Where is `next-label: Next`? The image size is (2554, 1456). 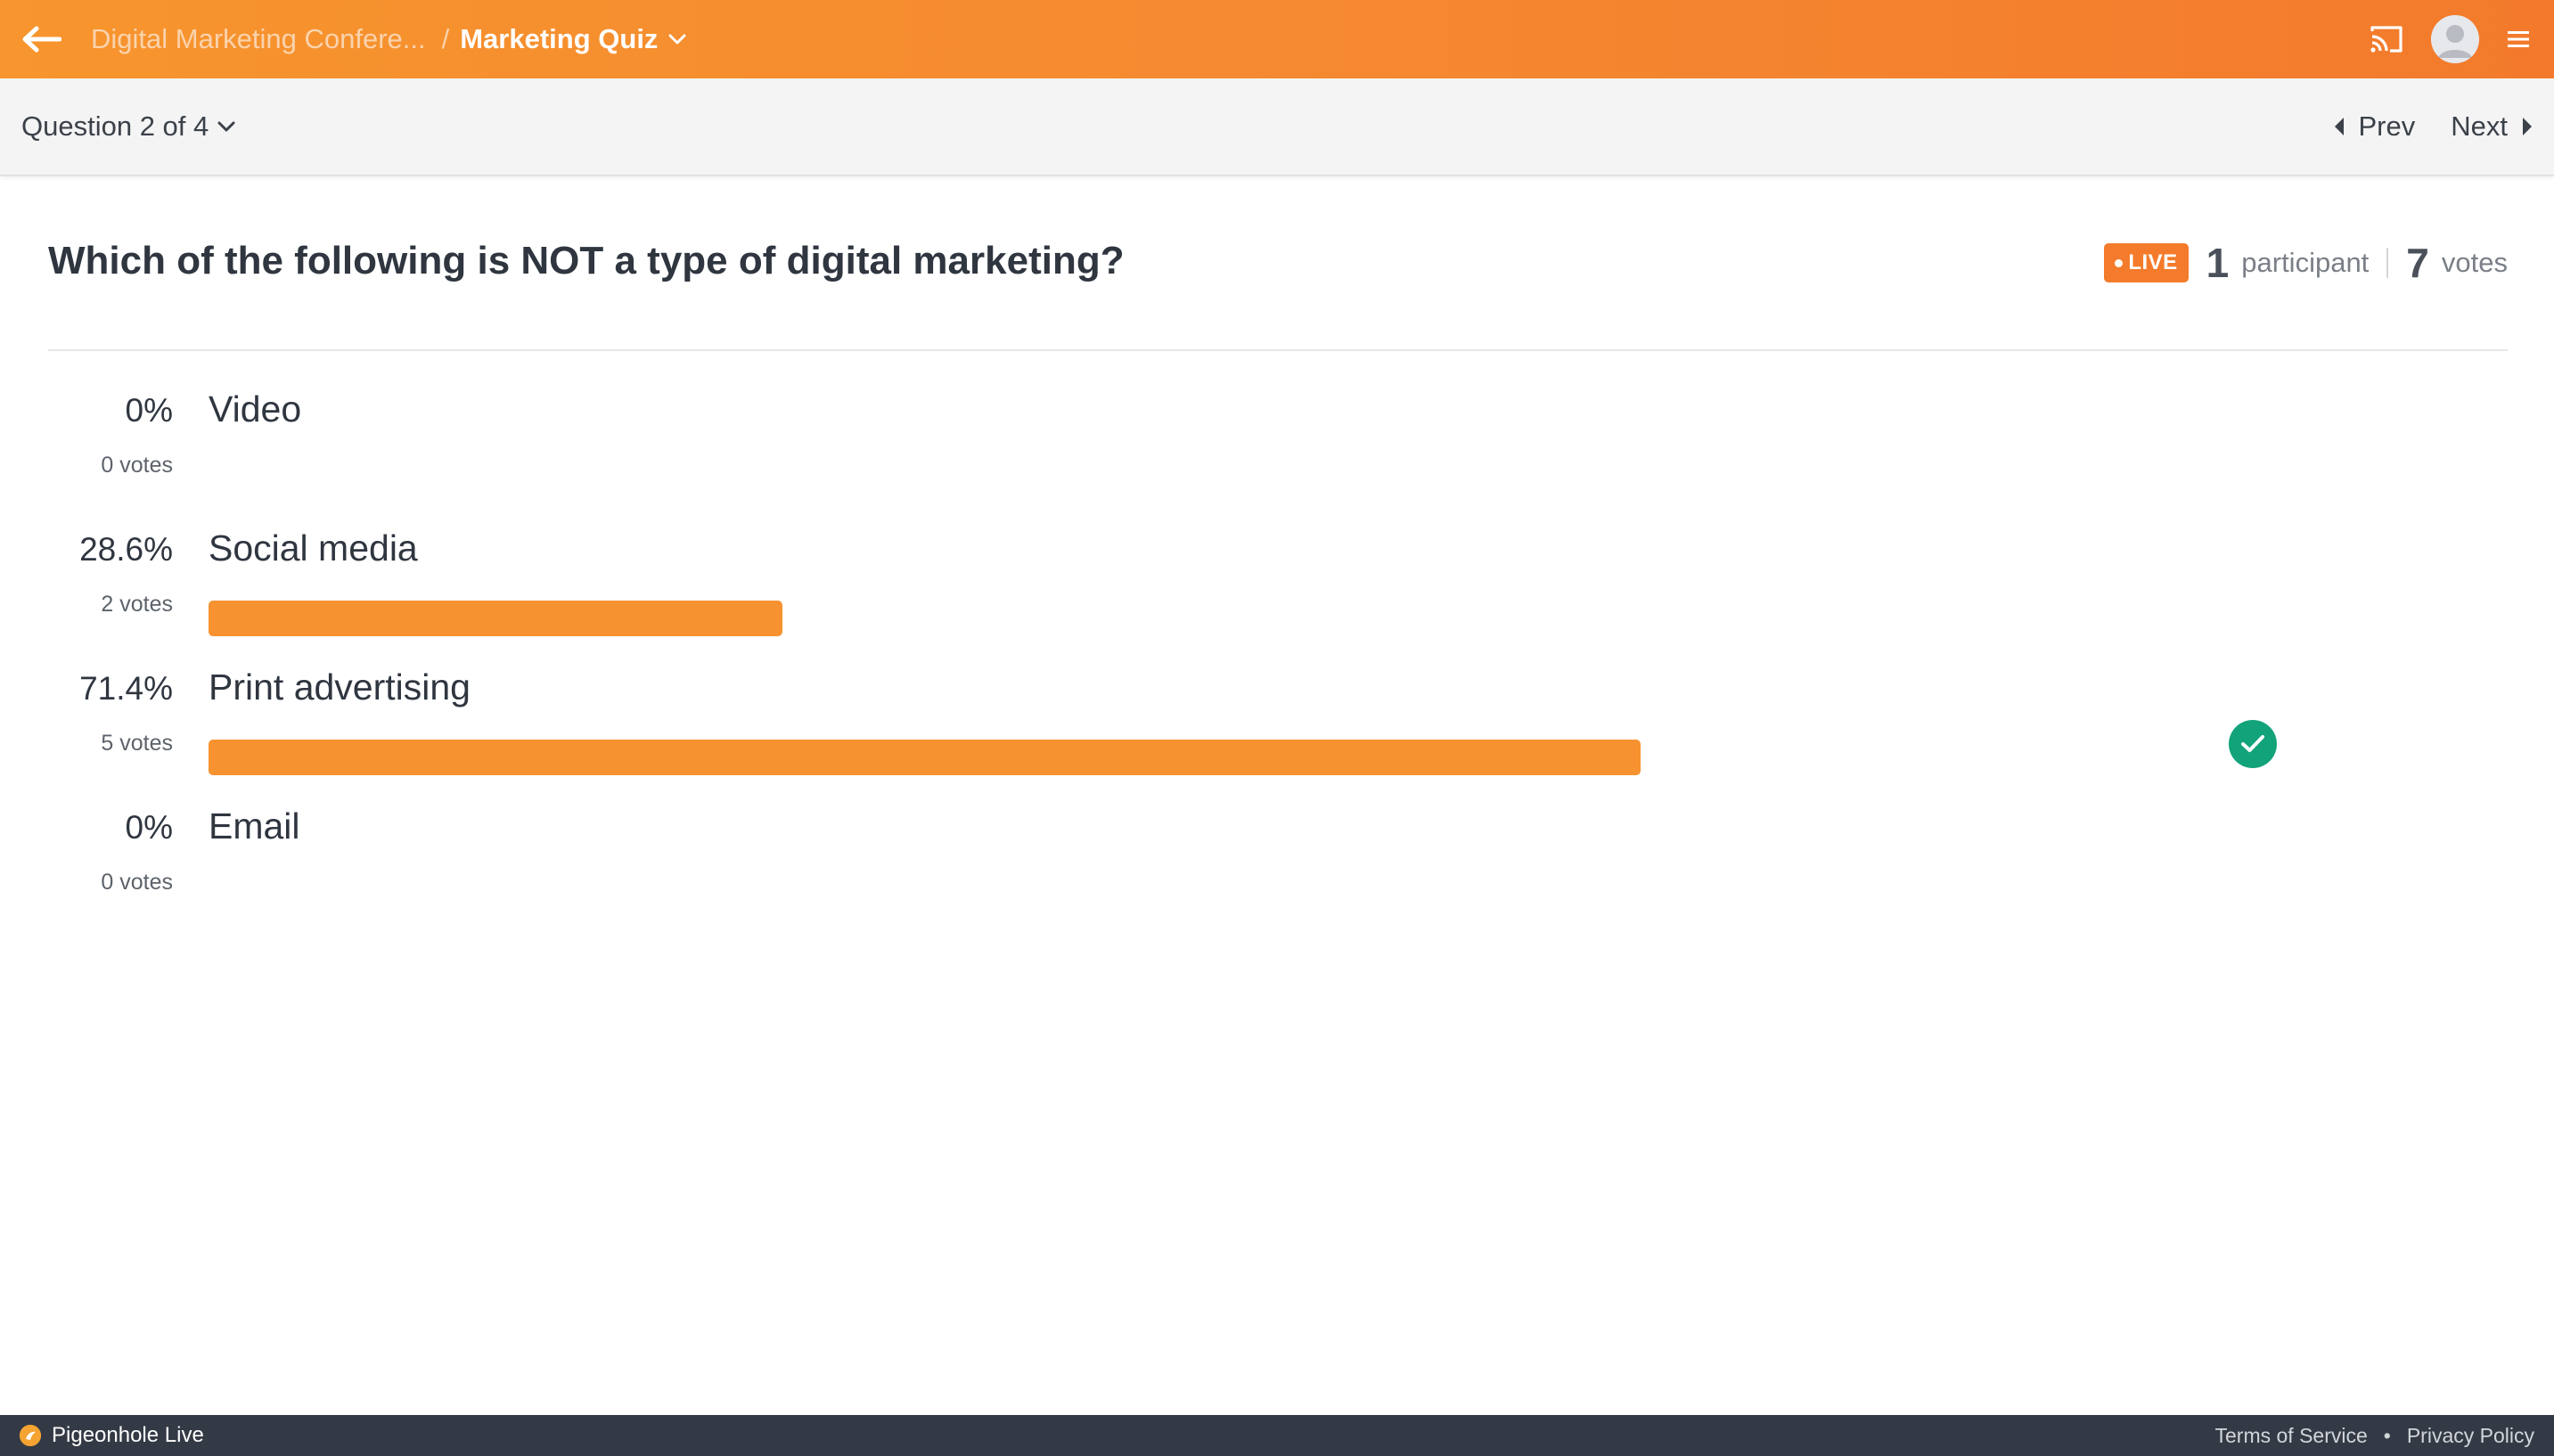 next-label: Next is located at coordinates (2479, 126).